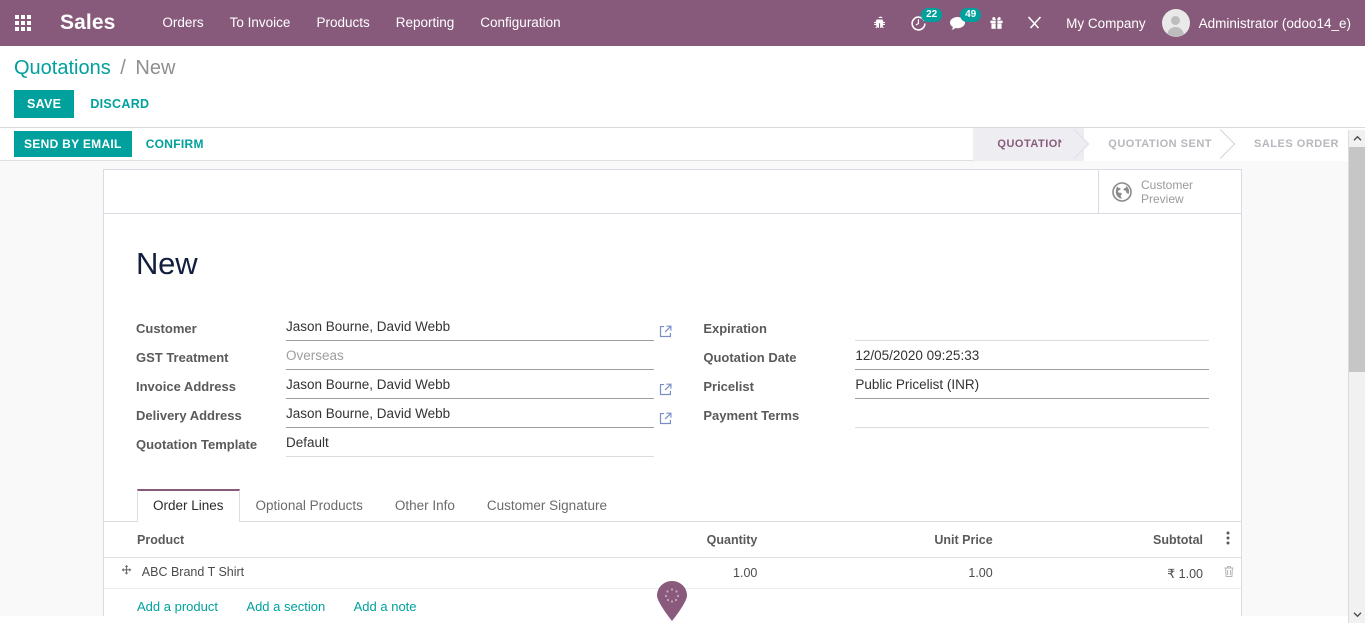  Describe the element at coordinates (1357, 614) in the screenshot. I see `scroll-down-arrow` at that location.